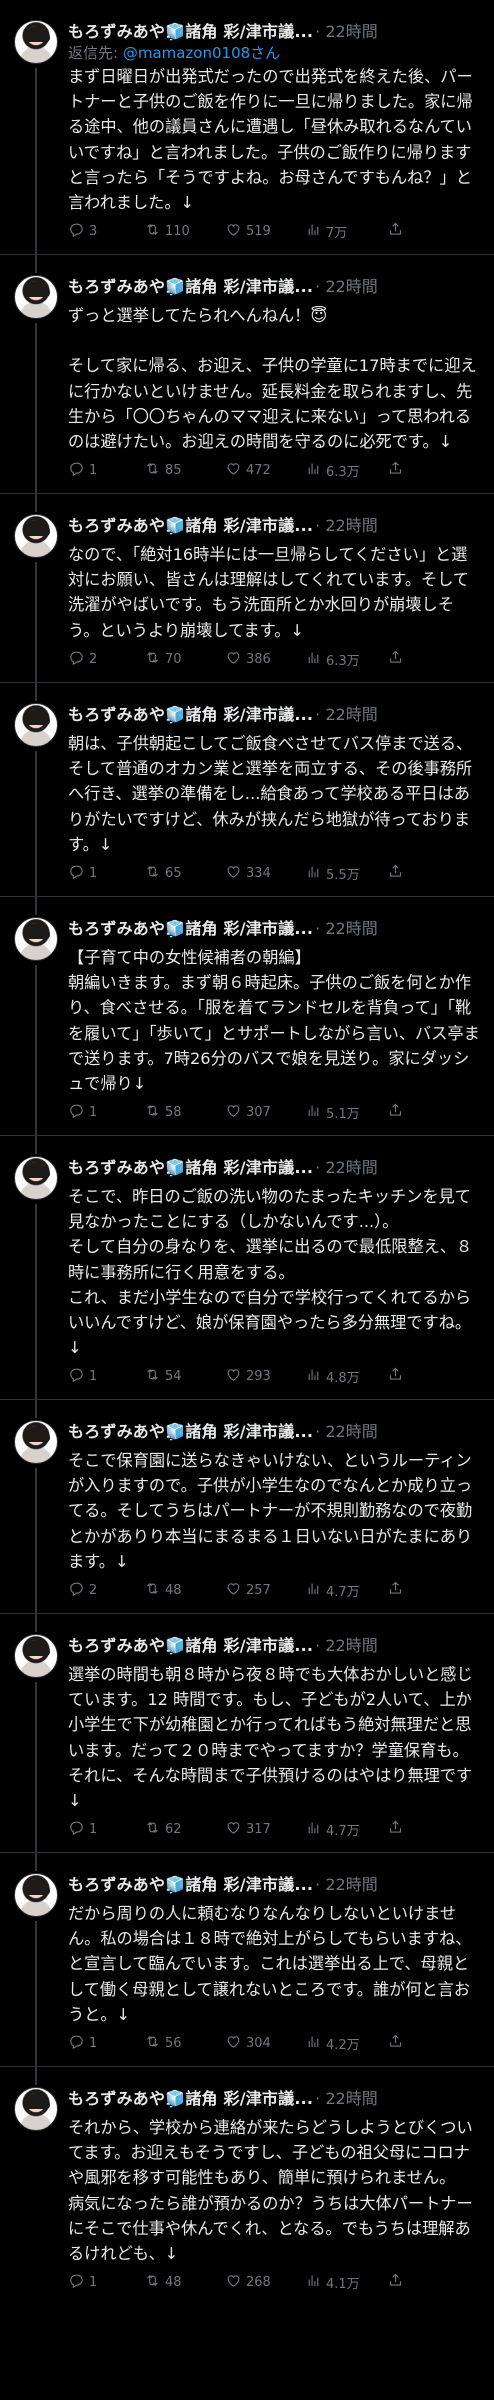 The height and width of the screenshot is (2400, 494). What do you see at coordinates (265, 470) in the screenshot?
I see `like-button: 472` at bounding box center [265, 470].